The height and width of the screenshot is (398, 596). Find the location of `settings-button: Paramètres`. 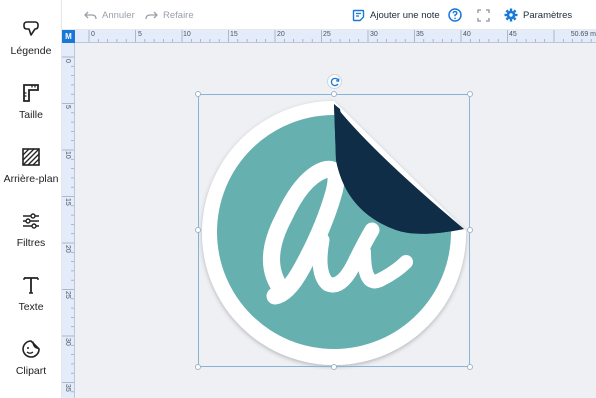

settings-button: Paramètres is located at coordinates (538, 15).